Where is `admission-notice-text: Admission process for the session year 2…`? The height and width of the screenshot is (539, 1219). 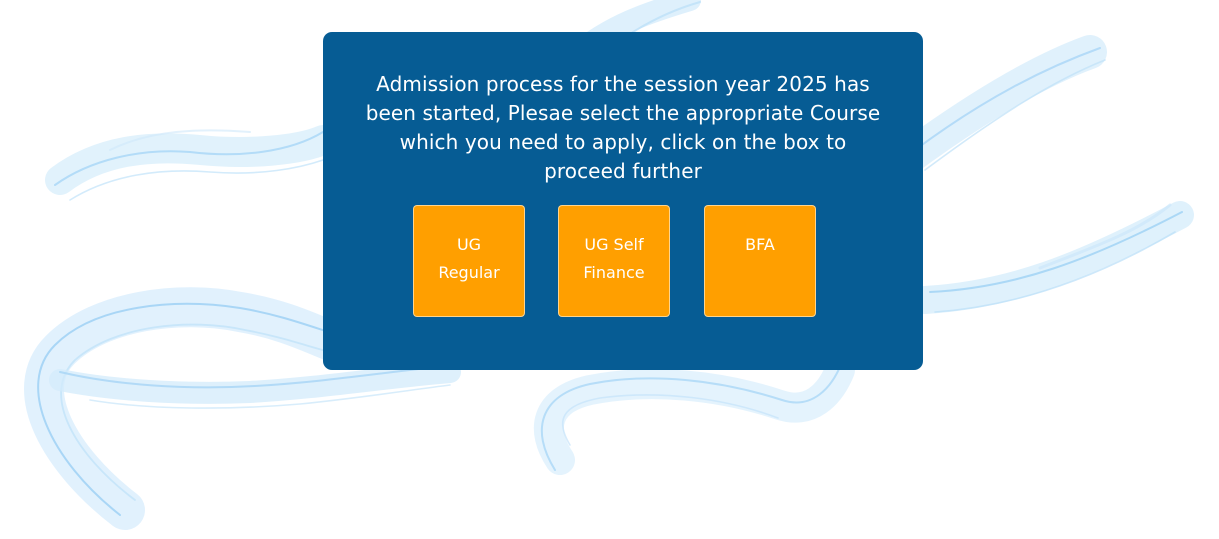 admission-notice-text: Admission process for the session year 2… is located at coordinates (623, 127).